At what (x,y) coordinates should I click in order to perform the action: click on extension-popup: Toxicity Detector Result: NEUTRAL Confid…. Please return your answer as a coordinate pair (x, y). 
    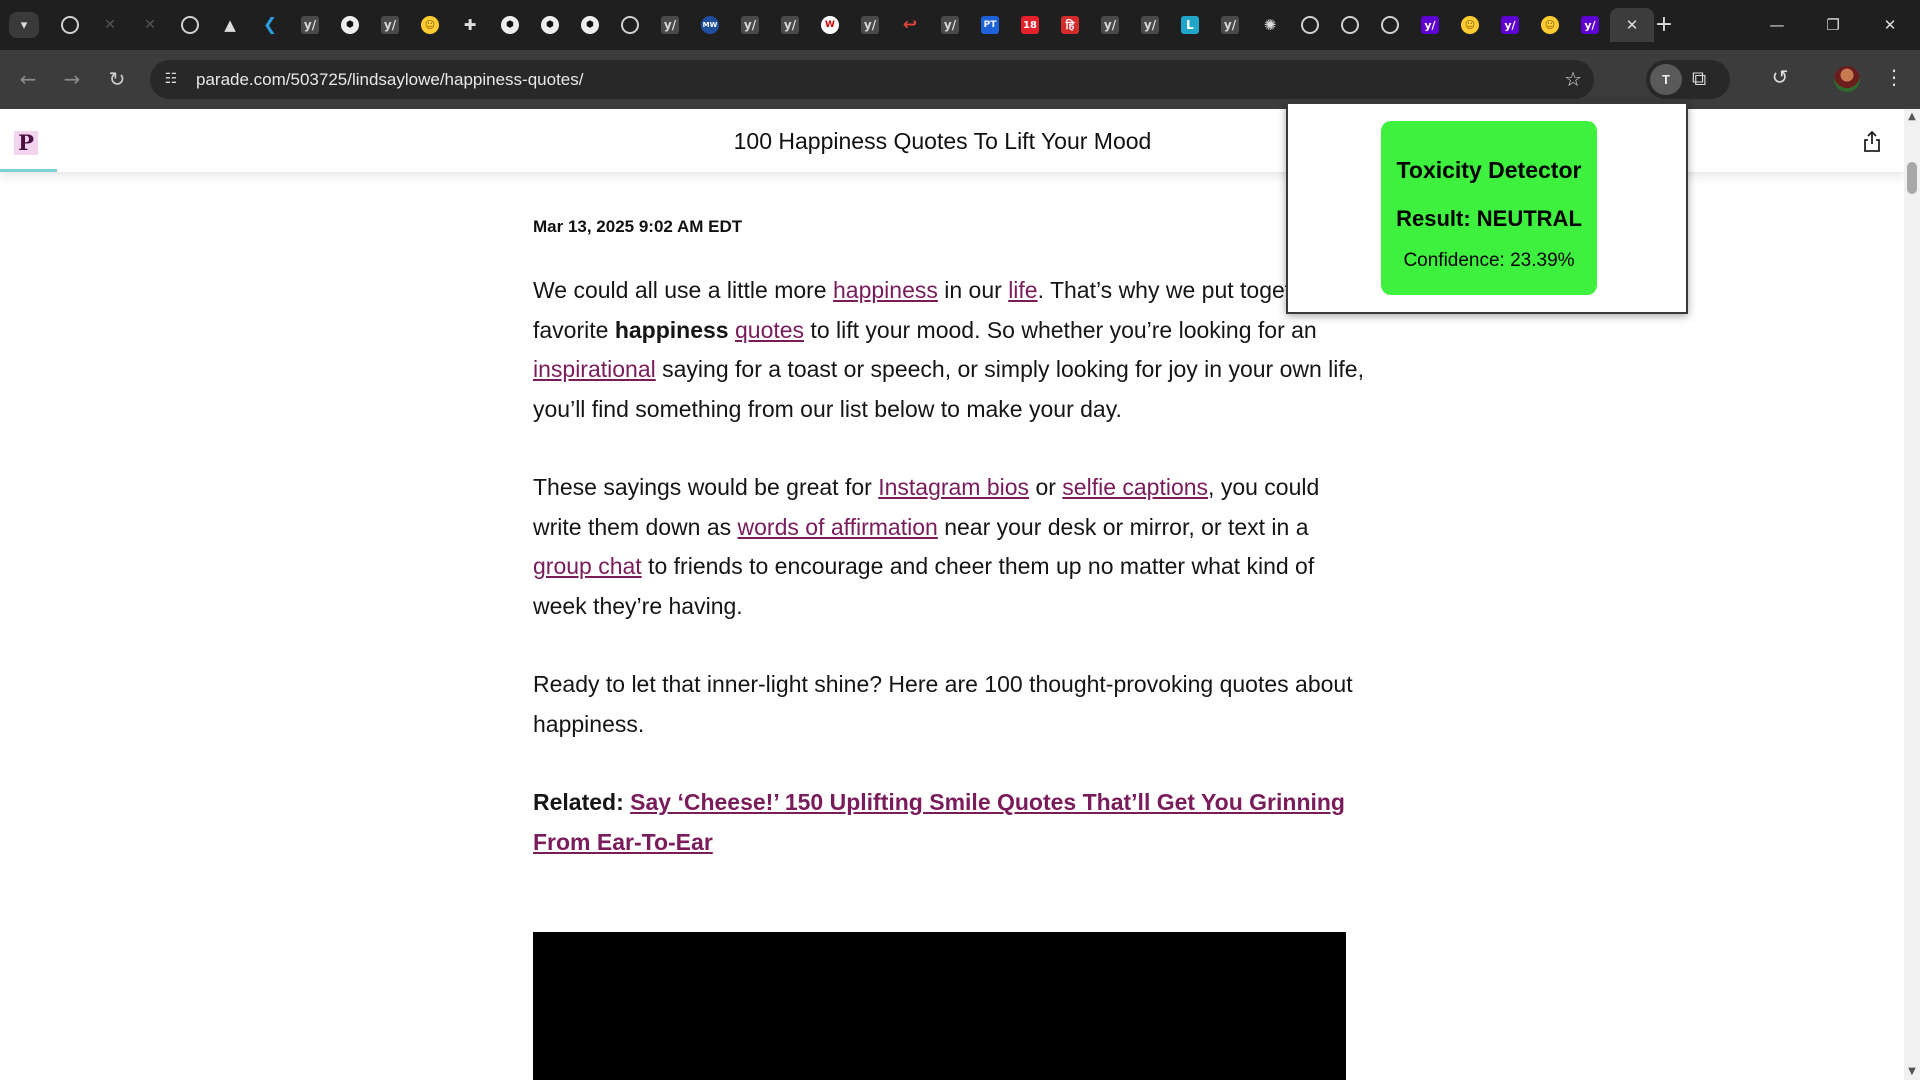
    Looking at the image, I should click on (1487, 208).